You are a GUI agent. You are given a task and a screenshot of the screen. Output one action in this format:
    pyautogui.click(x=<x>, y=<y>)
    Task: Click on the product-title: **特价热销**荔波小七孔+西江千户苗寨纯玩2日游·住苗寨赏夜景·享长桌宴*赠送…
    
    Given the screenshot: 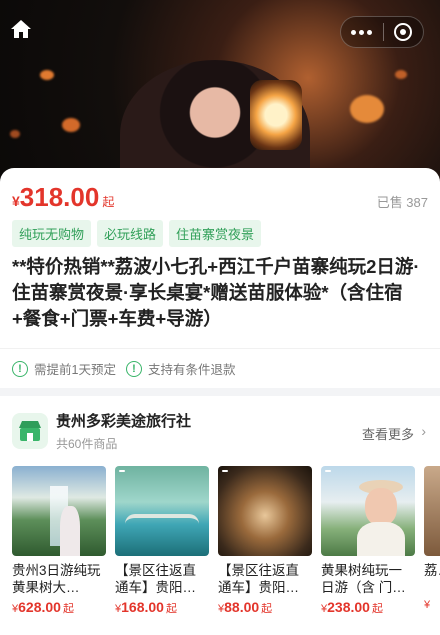 What is the action you would take?
    pyautogui.click(x=216, y=292)
    